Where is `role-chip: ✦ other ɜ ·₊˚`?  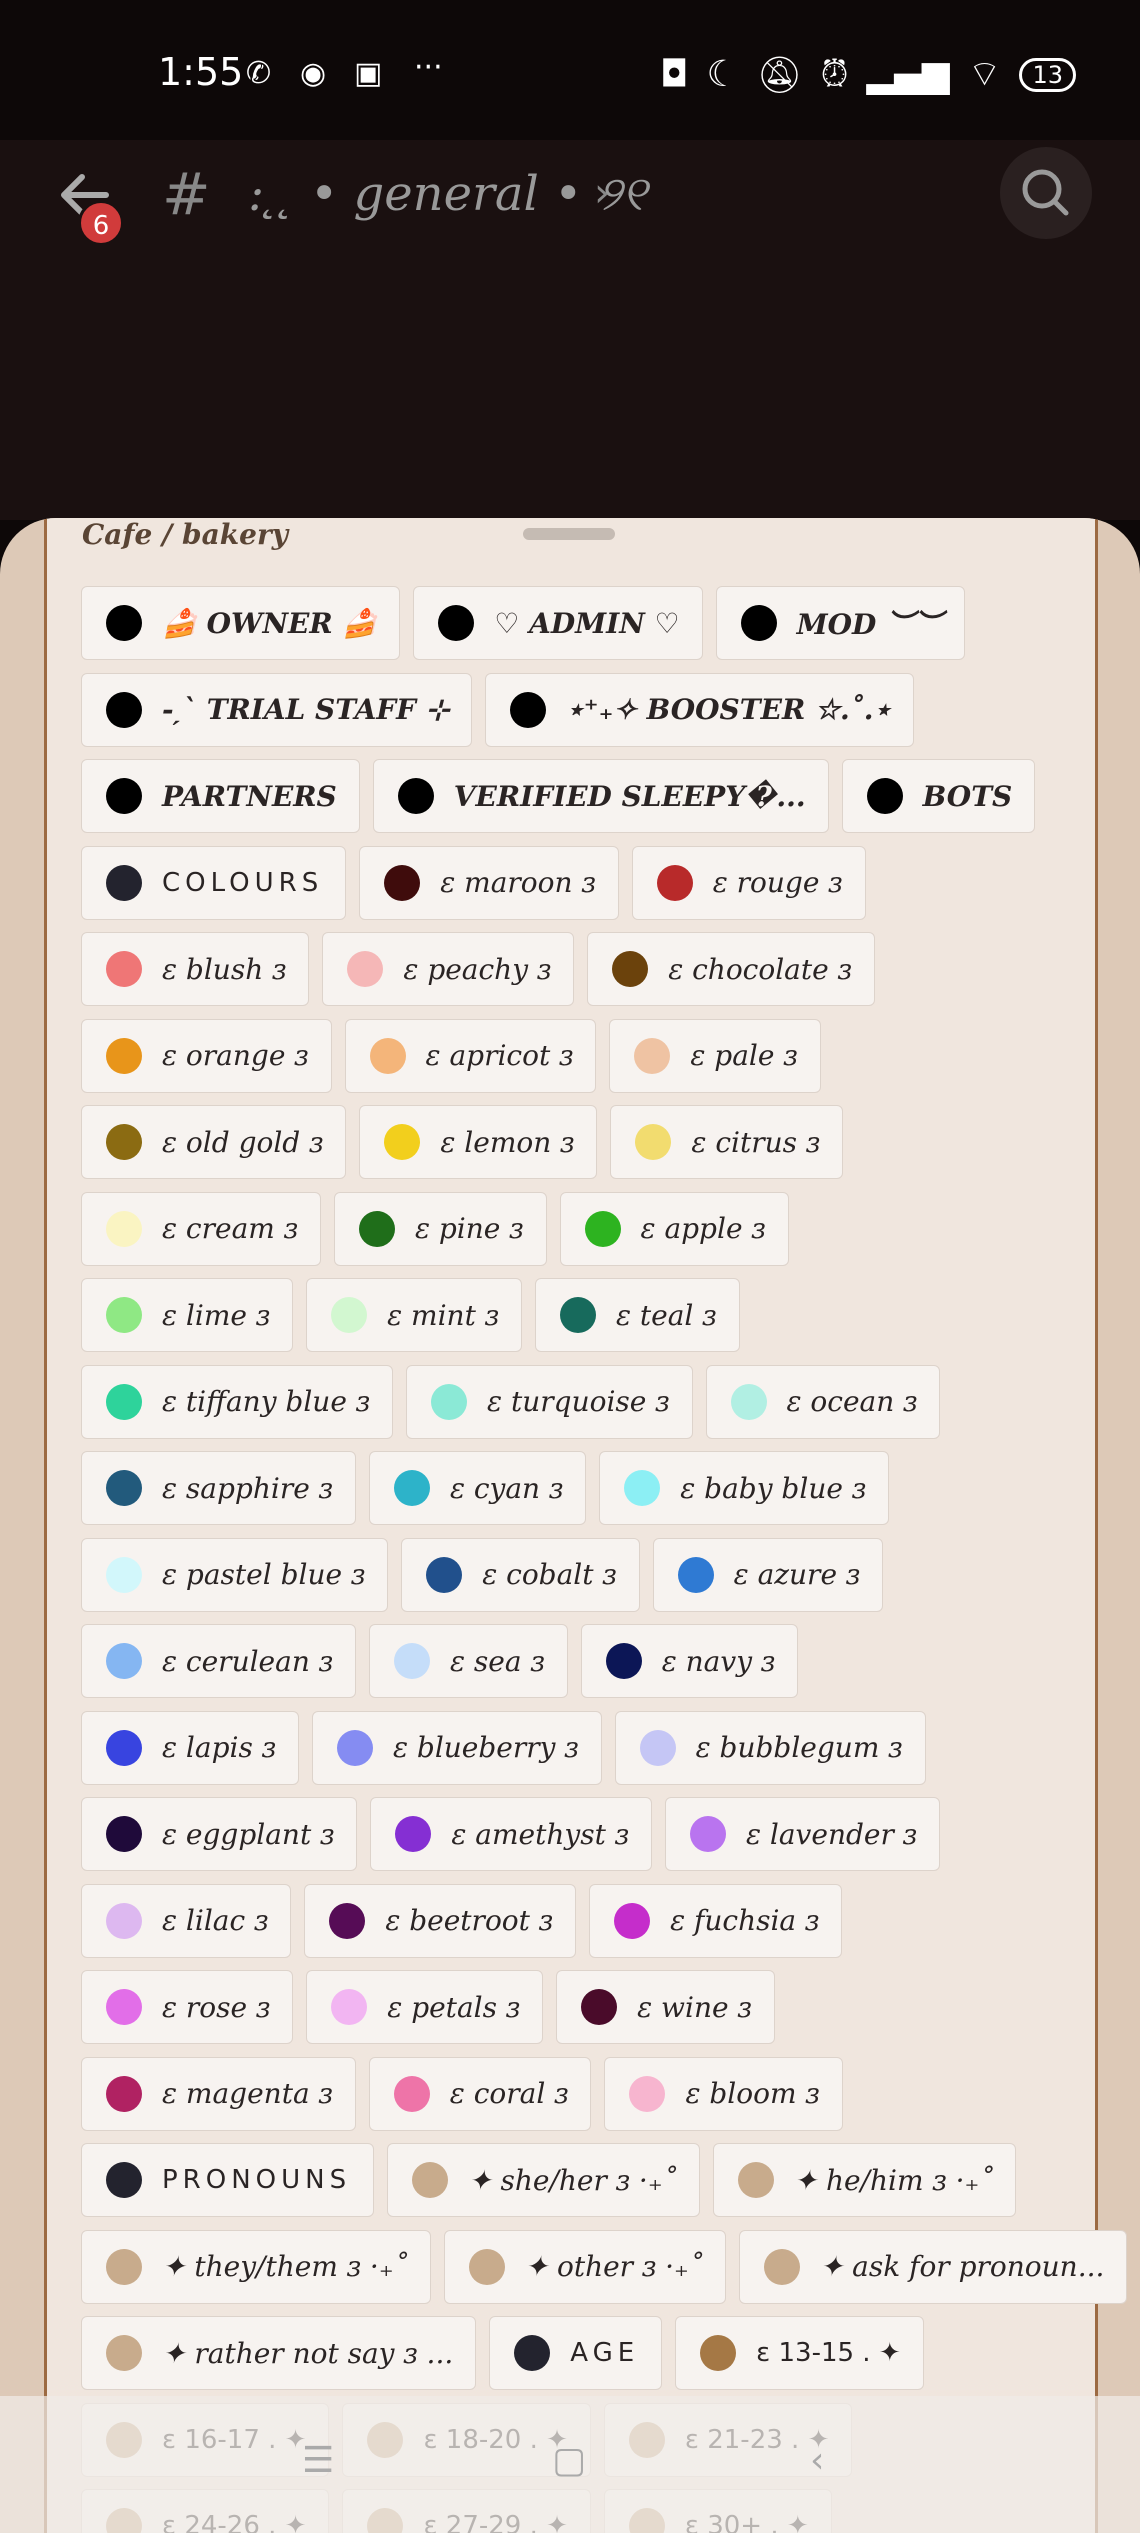 role-chip: ✦ other ɜ ·₊˚ is located at coordinates (584, 2266).